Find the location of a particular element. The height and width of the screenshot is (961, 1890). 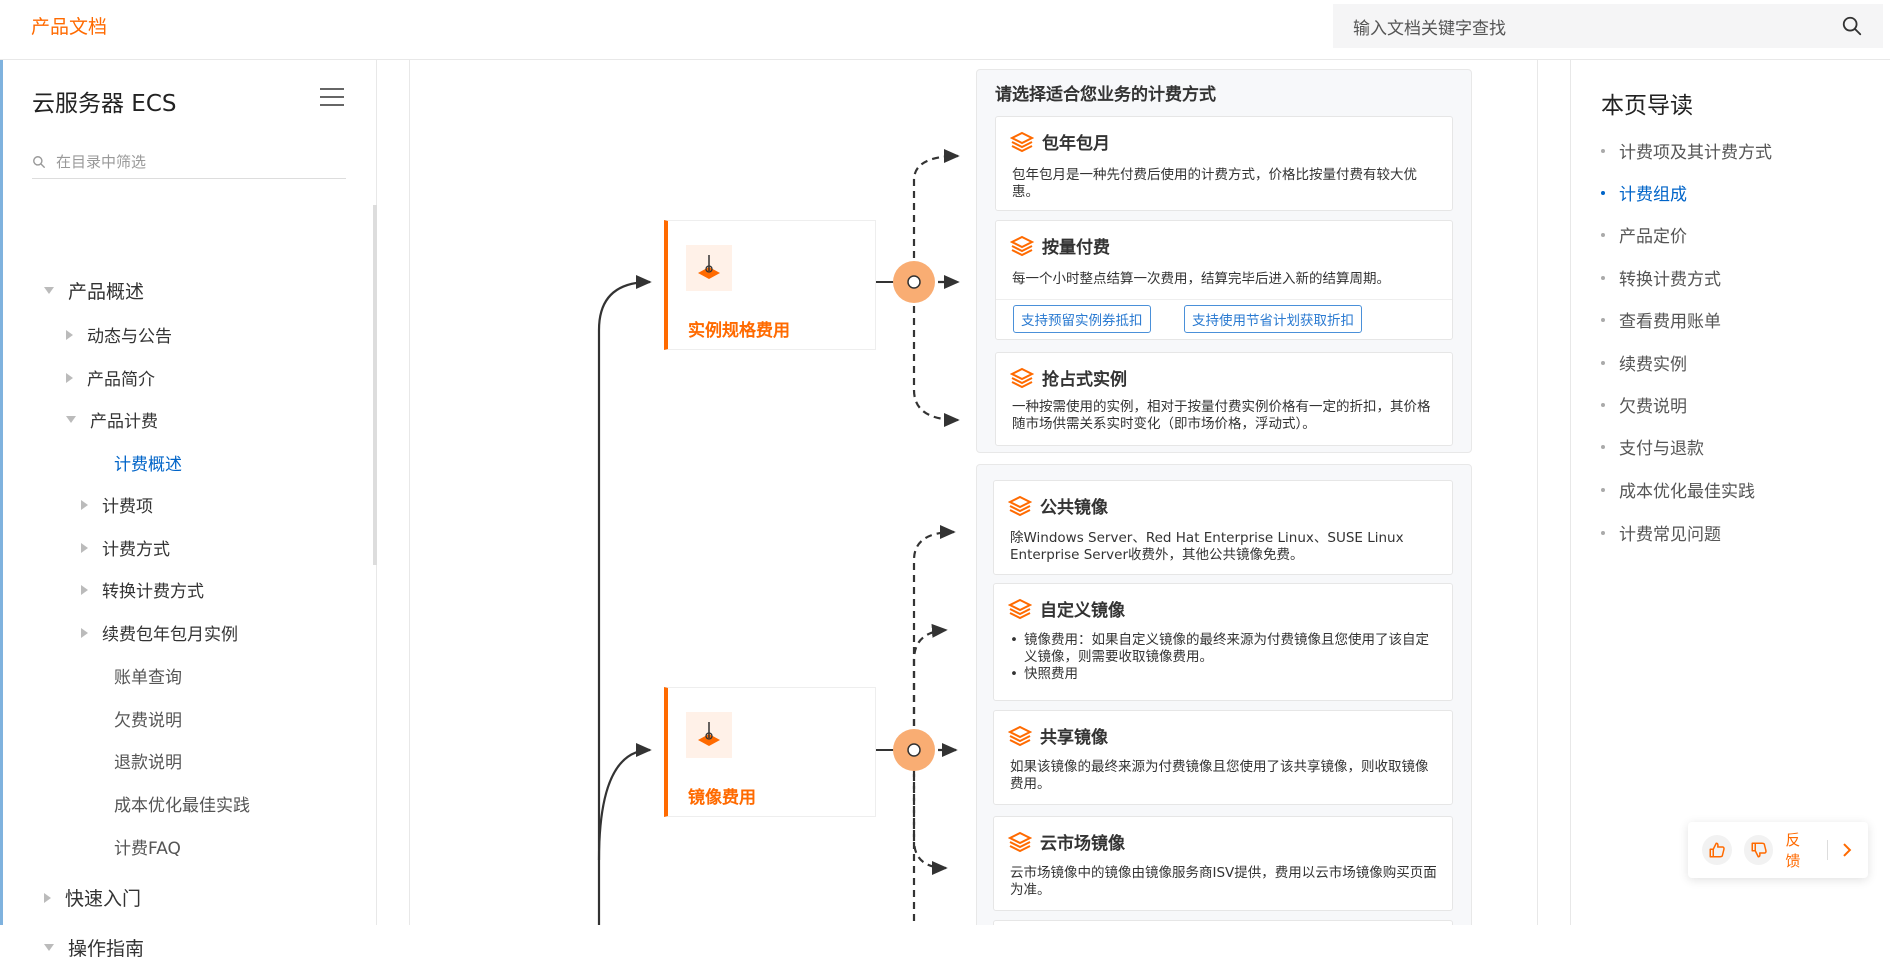

instance-fee-node: 实例规格费用 is located at coordinates (770, 285).